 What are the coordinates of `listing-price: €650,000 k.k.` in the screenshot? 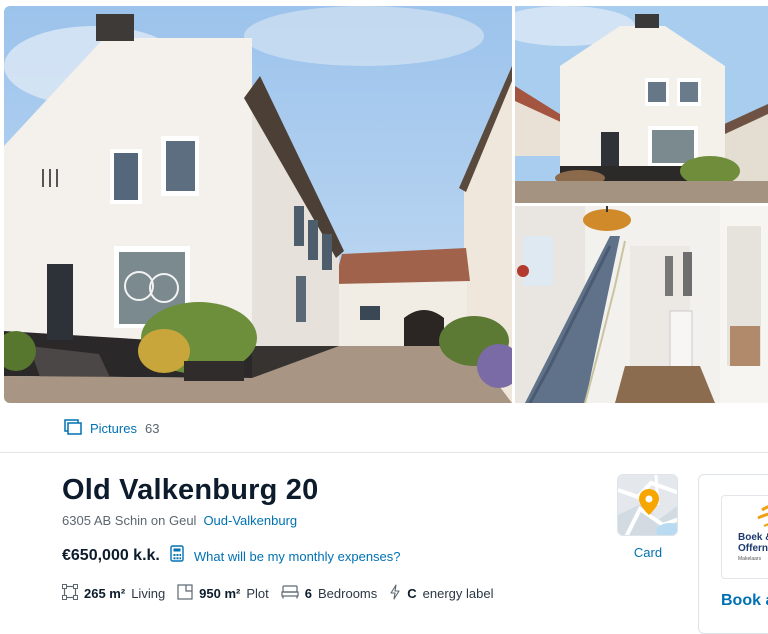 It's located at (111, 555).